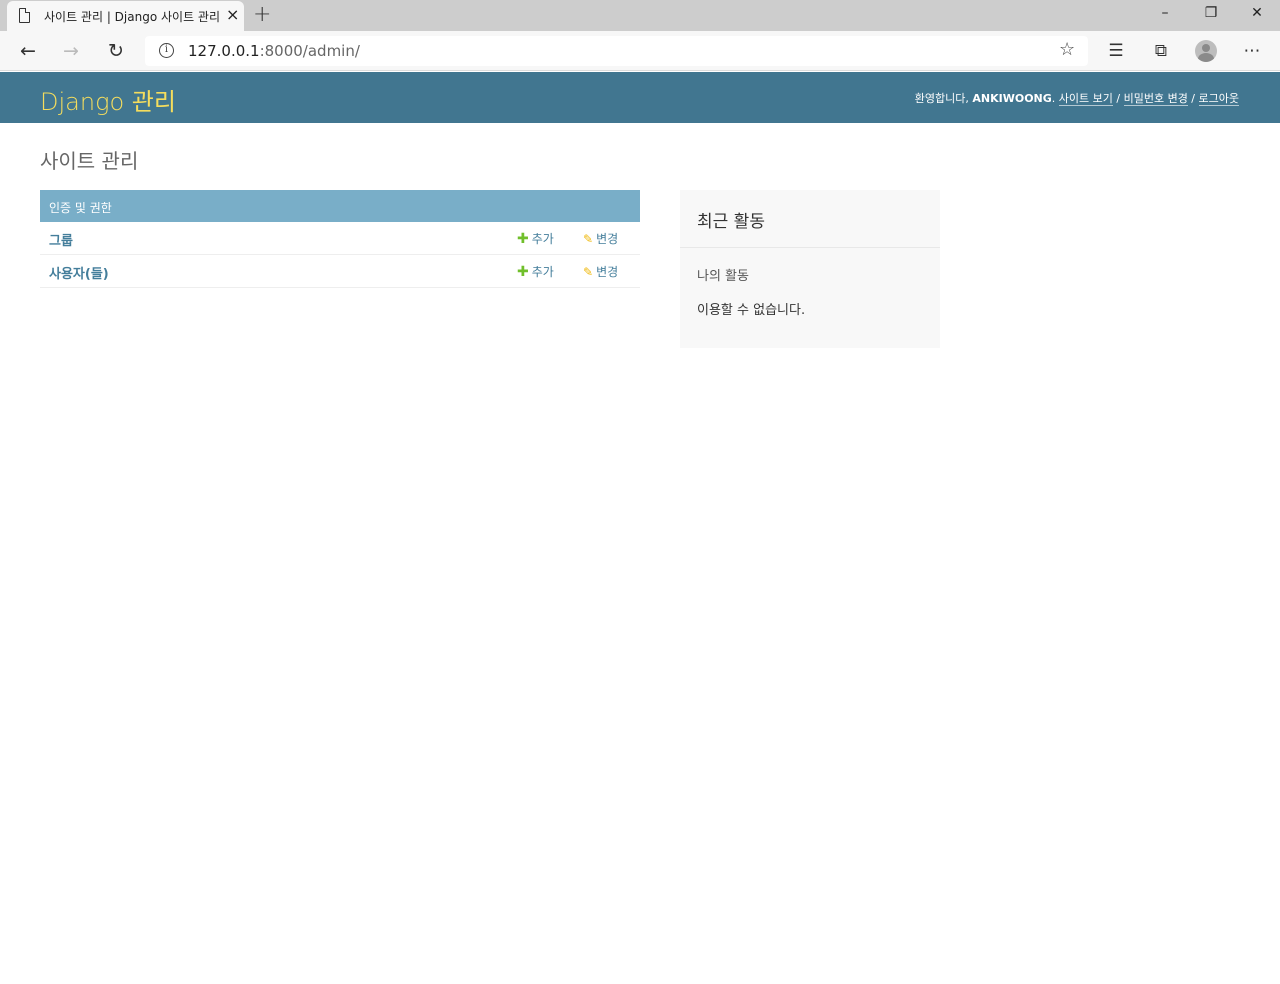  What do you see at coordinates (1211, 15) in the screenshot?
I see `restore-button: ❐` at bounding box center [1211, 15].